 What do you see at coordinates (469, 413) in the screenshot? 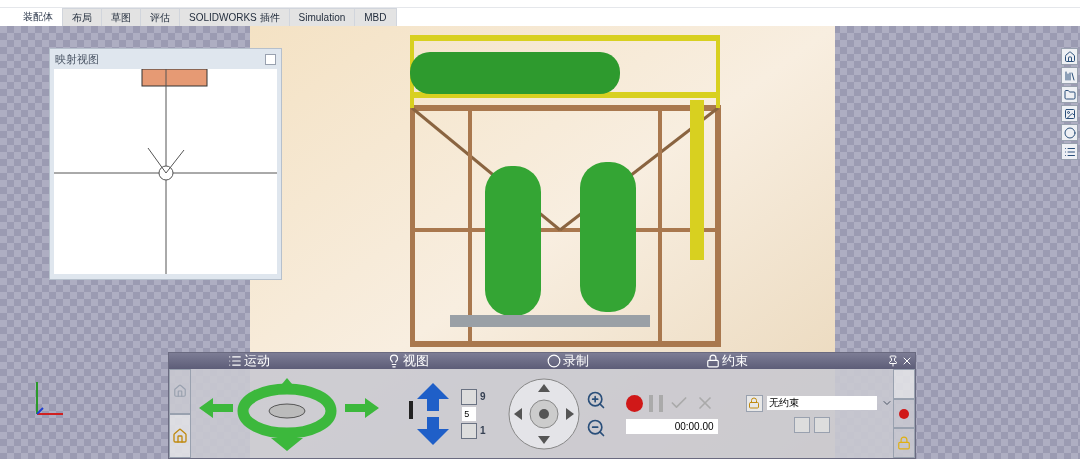
I see `speed-field: 5` at bounding box center [469, 413].